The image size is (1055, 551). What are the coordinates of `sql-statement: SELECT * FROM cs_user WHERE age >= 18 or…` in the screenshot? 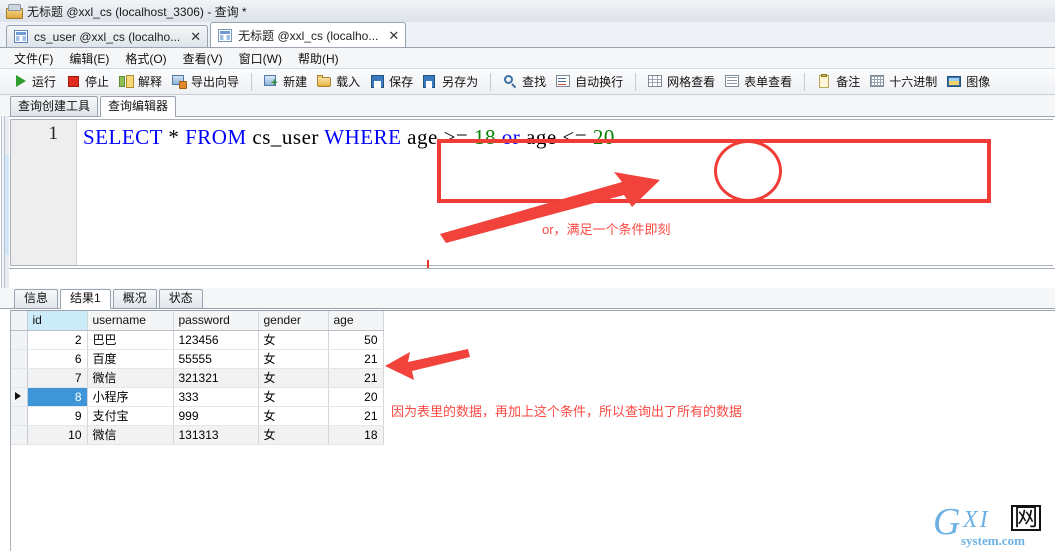 It's located at (349, 137).